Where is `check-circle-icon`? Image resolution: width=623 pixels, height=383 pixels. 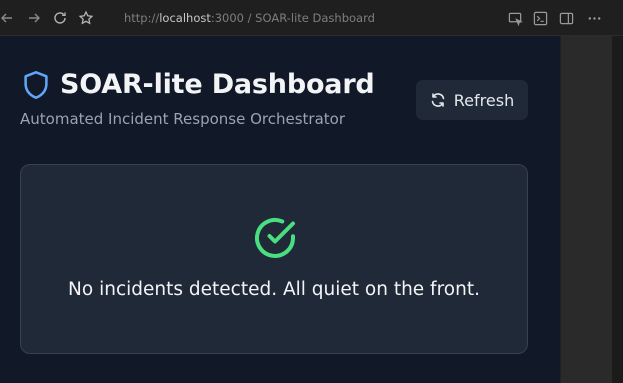 check-circle-icon is located at coordinates (275, 237).